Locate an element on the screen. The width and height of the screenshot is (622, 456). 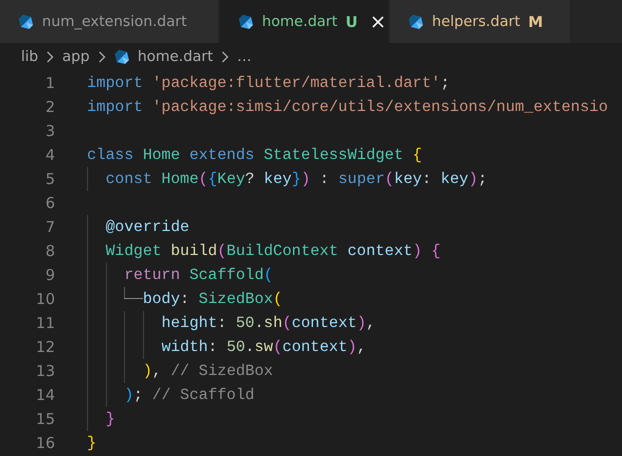
breadcrumb-item: home.dart is located at coordinates (176, 56).